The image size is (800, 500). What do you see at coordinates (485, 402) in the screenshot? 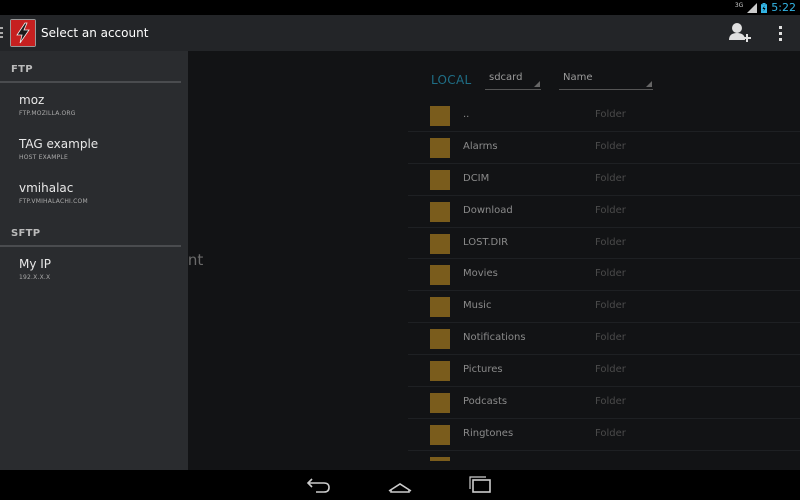
I see `file-name: Podcasts` at bounding box center [485, 402].